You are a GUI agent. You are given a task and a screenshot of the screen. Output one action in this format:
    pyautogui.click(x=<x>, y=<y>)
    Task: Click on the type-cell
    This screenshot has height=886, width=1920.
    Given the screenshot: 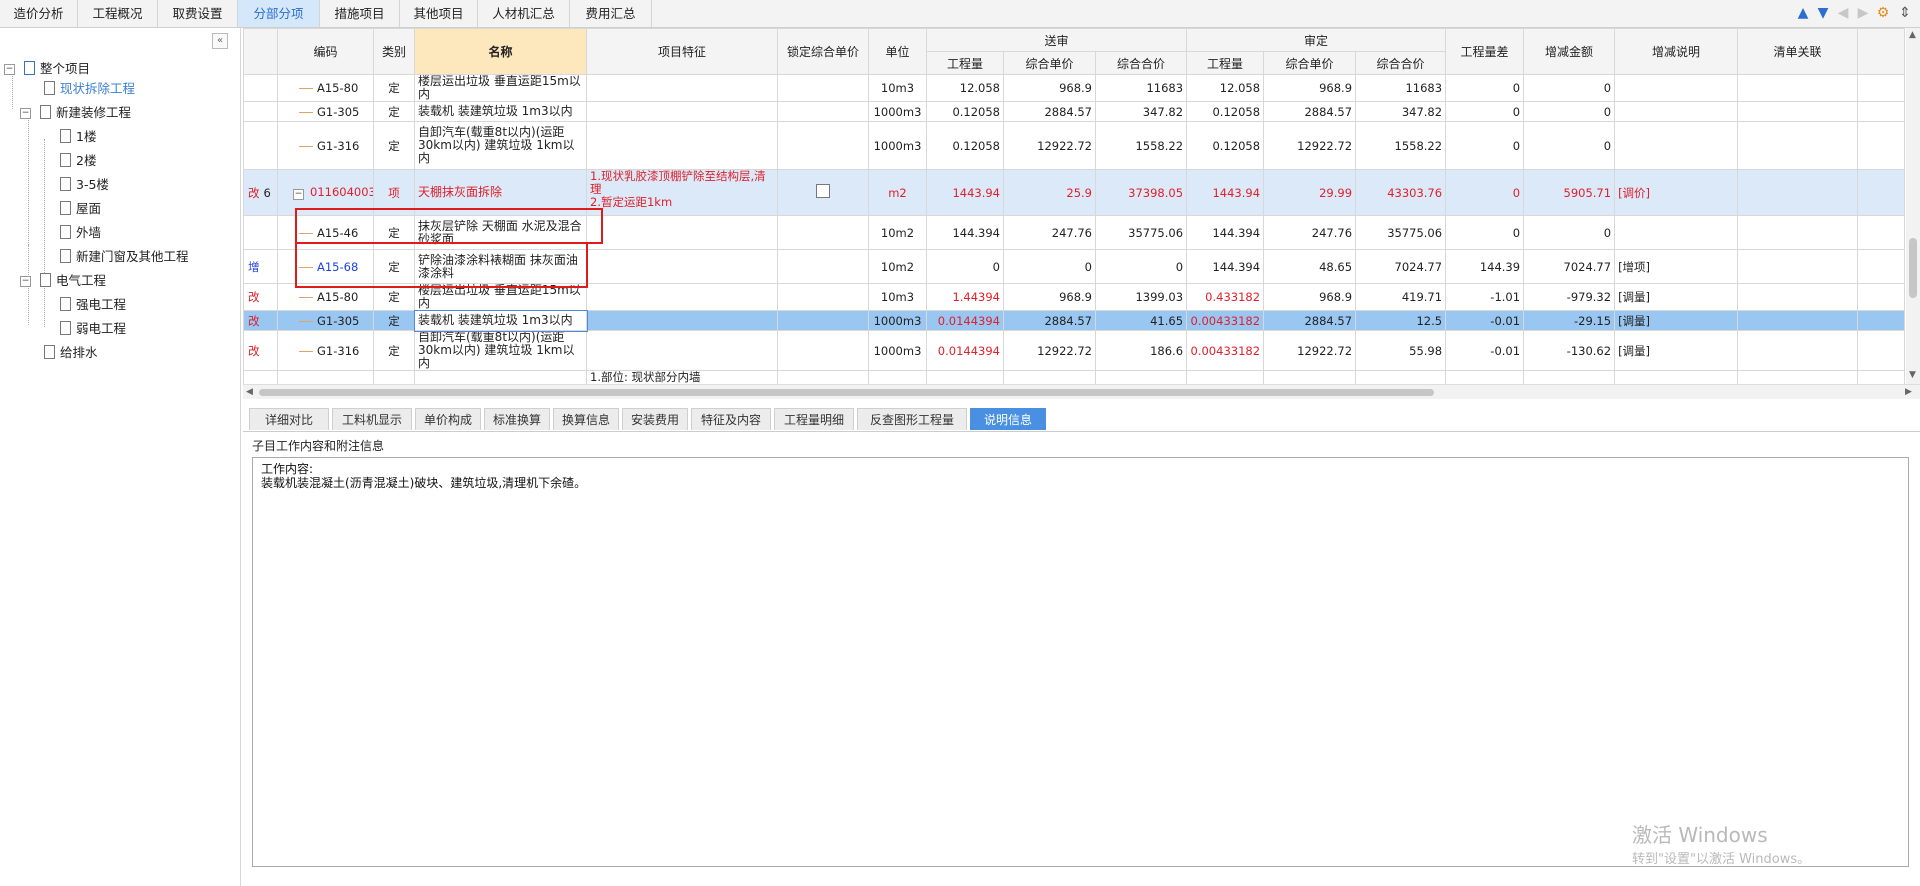 What is the action you would take?
    pyautogui.click(x=394, y=377)
    